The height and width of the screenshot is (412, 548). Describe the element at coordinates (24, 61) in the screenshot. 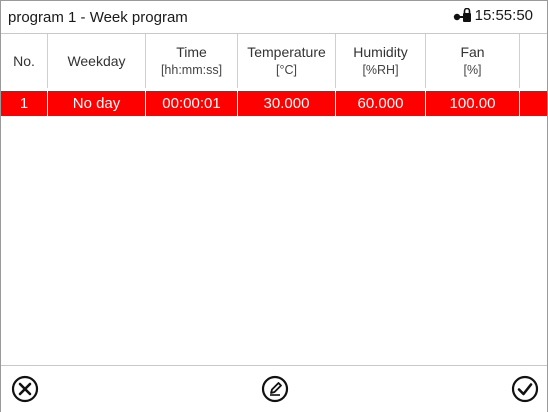

I see `column-header-no: No.` at that location.